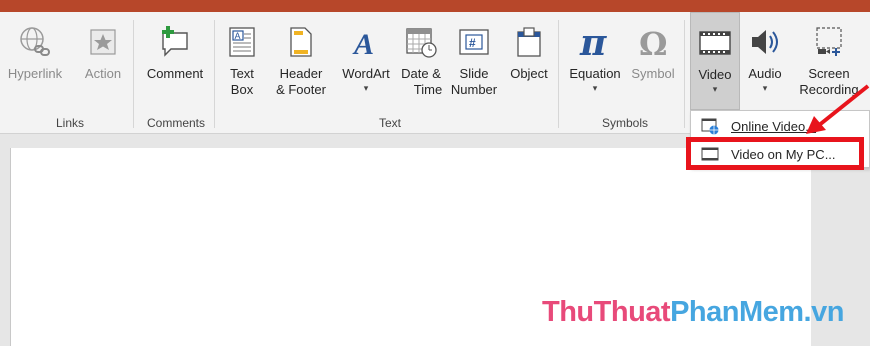 This screenshot has height=346, width=870. I want to click on film-strip-icon, so click(715, 43).